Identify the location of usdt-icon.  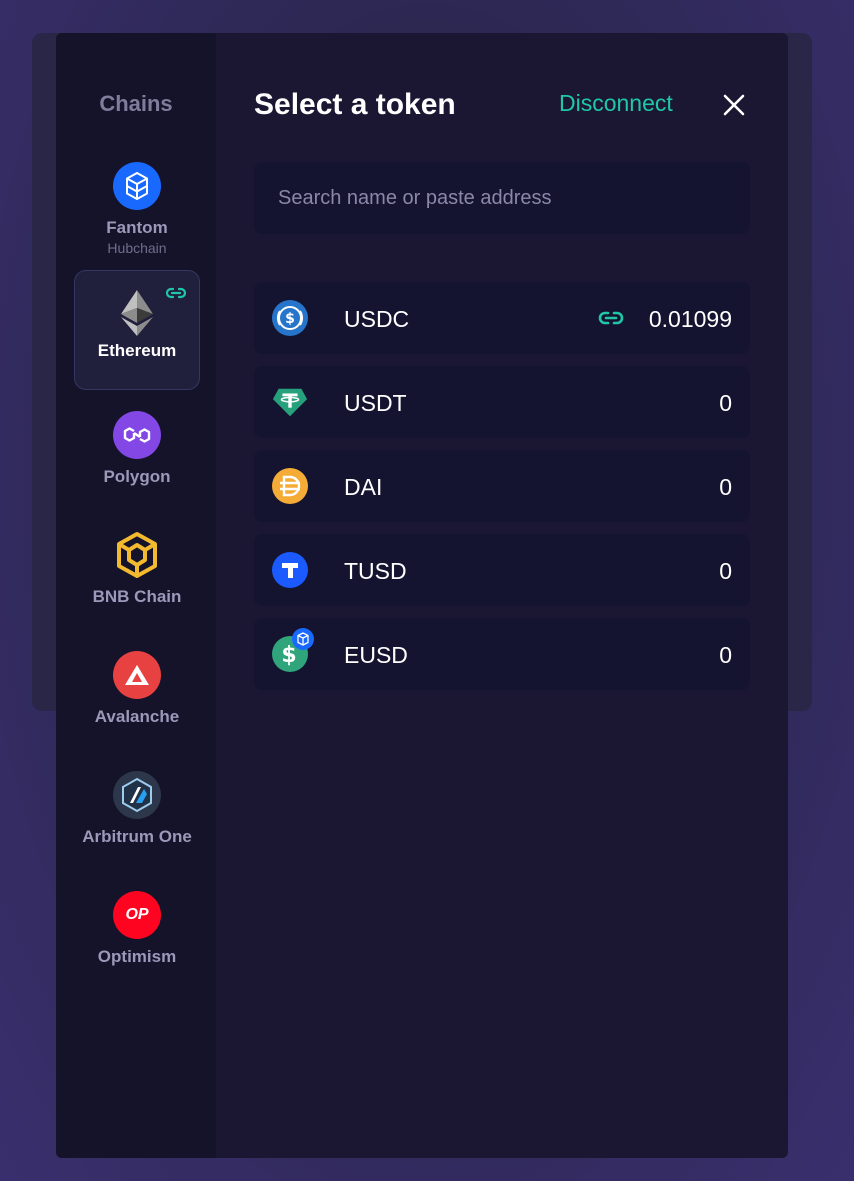
(290, 402).